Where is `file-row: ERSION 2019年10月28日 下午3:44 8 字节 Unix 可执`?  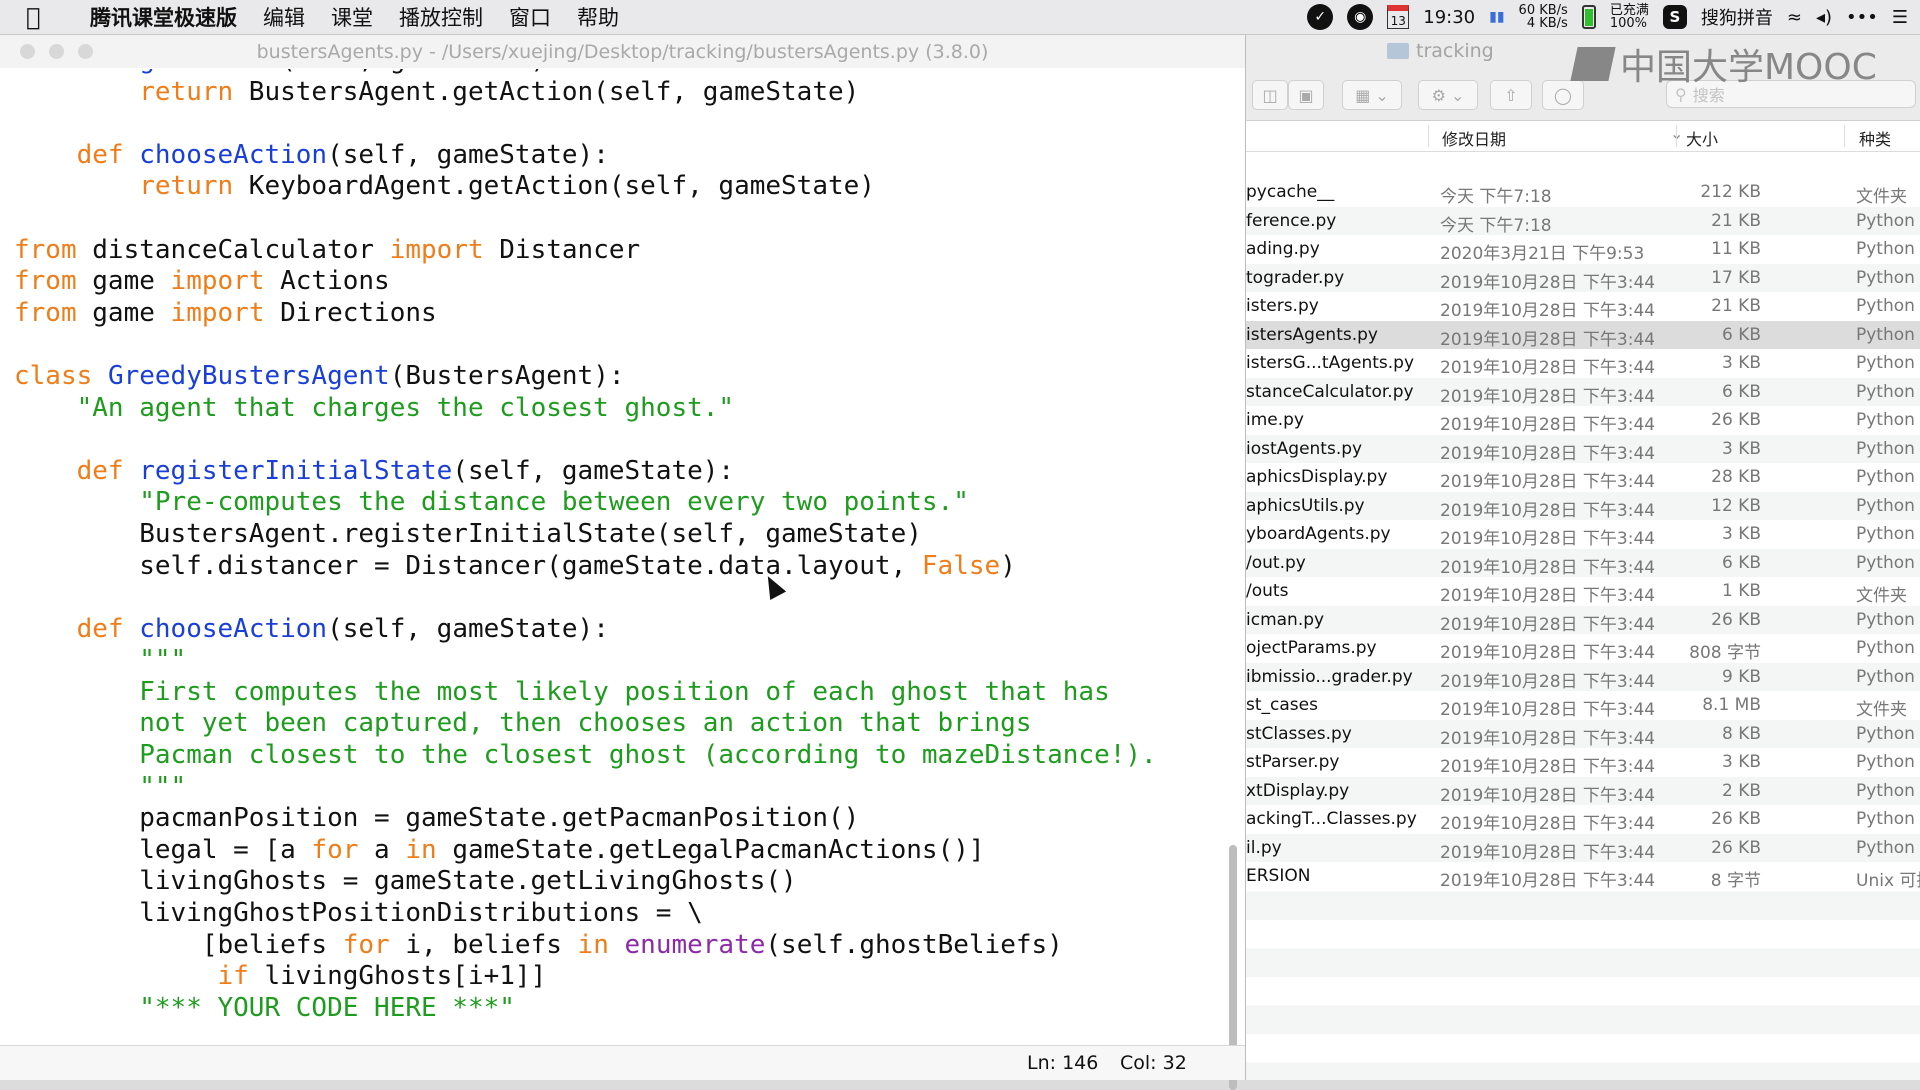 file-row: ERSION 2019年10月28日 下午3:44 8 字节 Unix 可执 is located at coordinates (1583, 876).